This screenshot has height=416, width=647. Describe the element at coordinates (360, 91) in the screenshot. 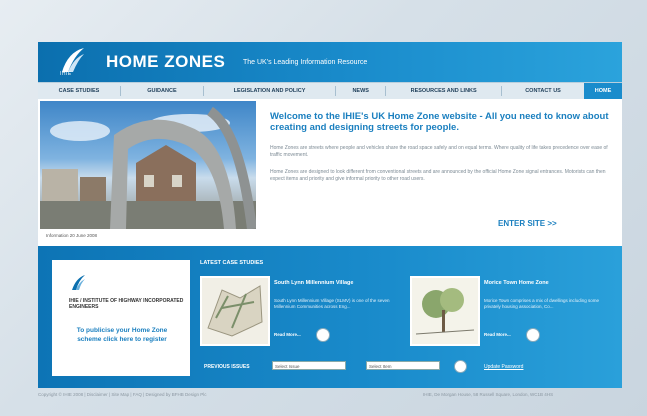

I see `nav-item-news: NEWS` at that location.